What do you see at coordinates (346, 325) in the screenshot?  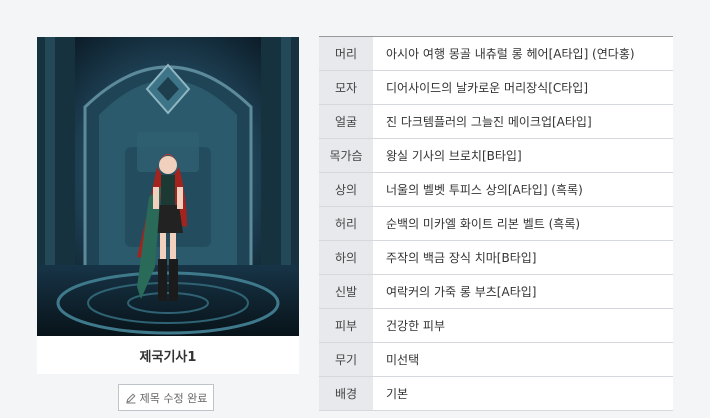 I see `equipment-slot-label: 피부` at bounding box center [346, 325].